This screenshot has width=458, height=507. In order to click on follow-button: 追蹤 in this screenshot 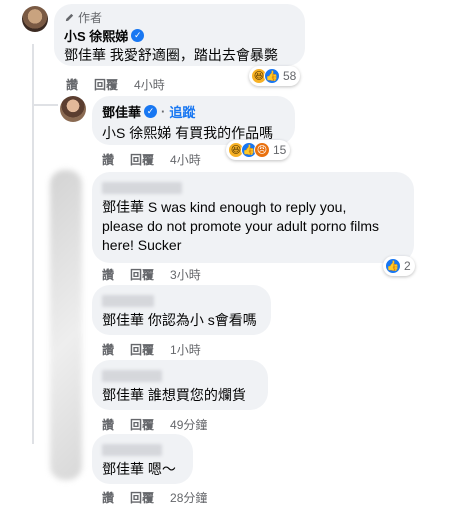, I will do `click(182, 111)`.